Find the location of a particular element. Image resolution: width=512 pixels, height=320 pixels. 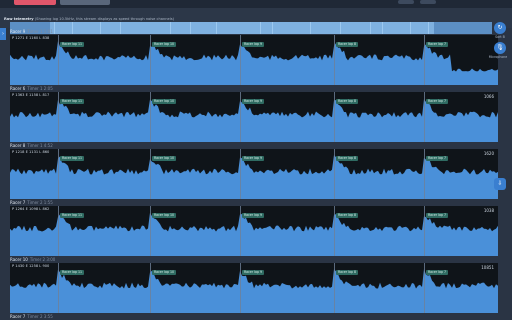

raw-telemetry-title: Raw telemetry is located at coordinates (19, 19).